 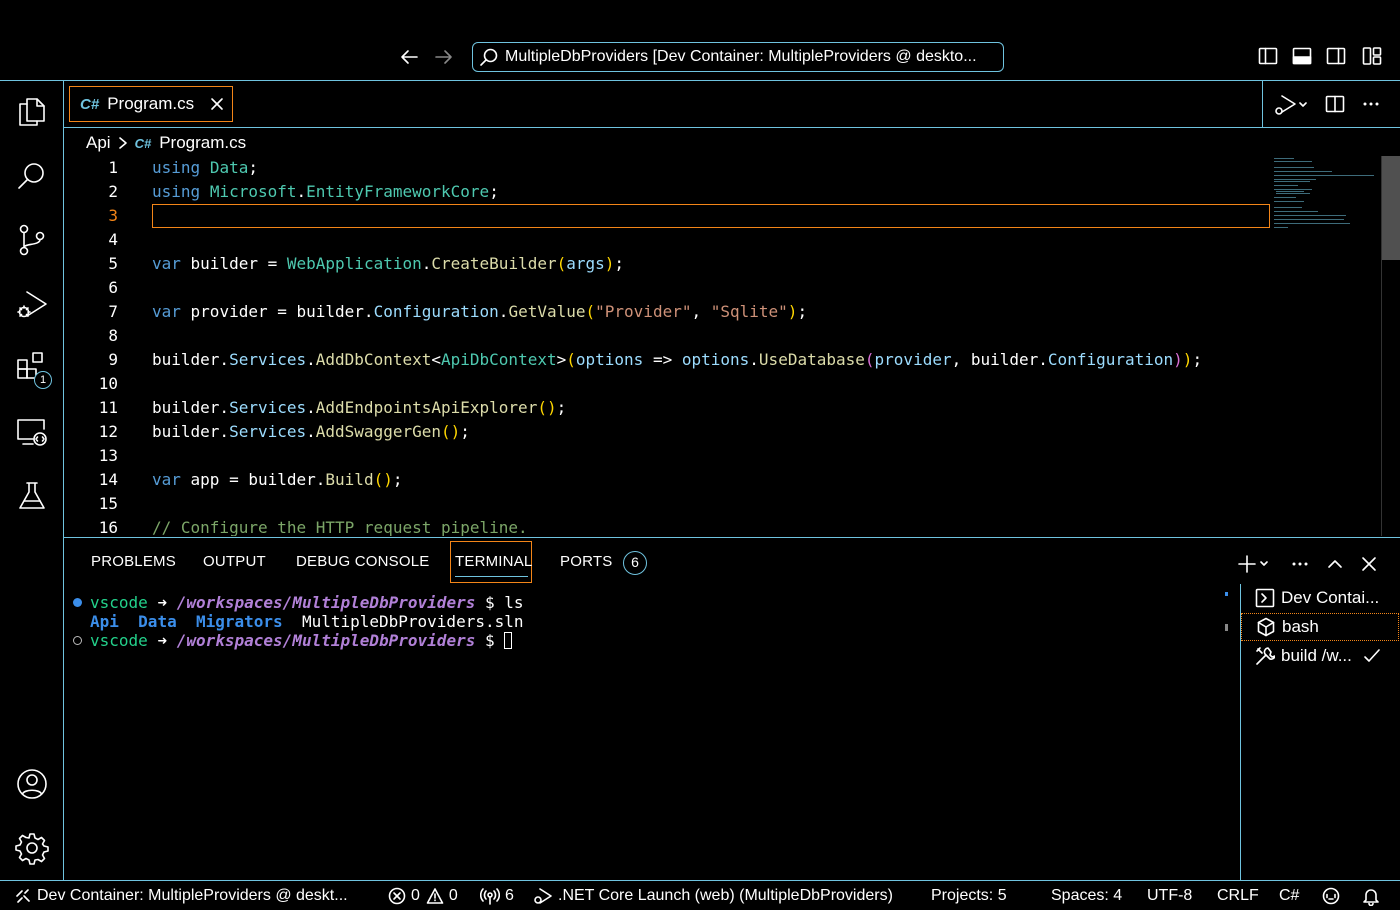 I want to click on run-debug-dropdown-icon, so click(x=1290, y=105).